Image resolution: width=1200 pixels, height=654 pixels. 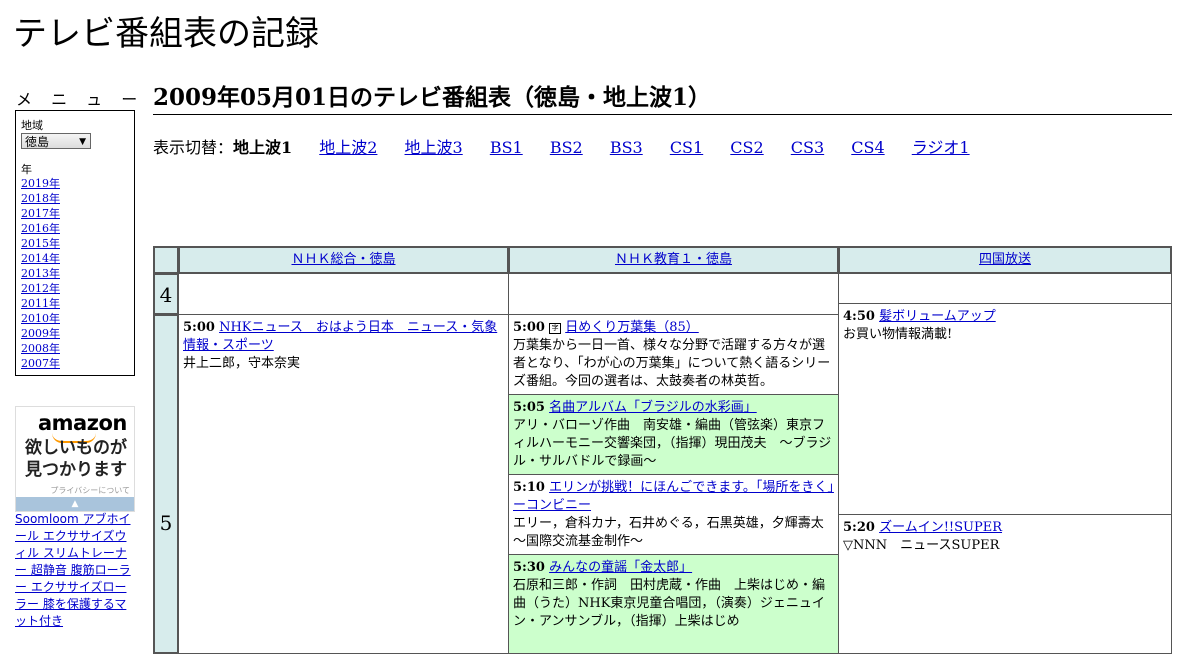 I want to click on switch-link: BS1, so click(x=506, y=147).